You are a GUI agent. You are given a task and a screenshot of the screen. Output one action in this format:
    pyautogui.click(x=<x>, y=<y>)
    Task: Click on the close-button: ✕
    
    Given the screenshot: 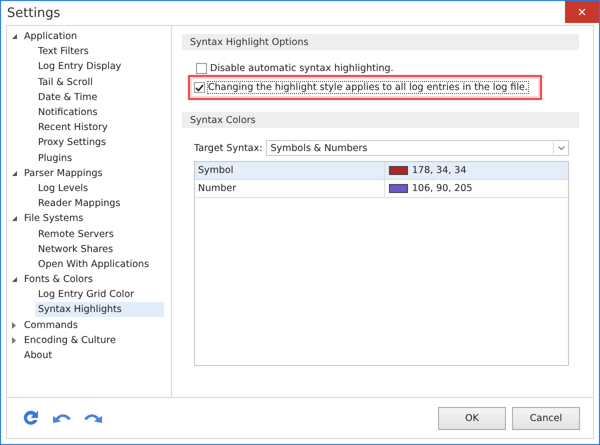 What is the action you would take?
    pyautogui.click(x=582, y=12)
    